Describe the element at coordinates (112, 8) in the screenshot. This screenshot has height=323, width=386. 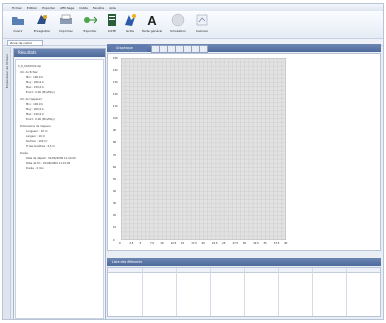
I see `menu-aide: Aide` at that location.